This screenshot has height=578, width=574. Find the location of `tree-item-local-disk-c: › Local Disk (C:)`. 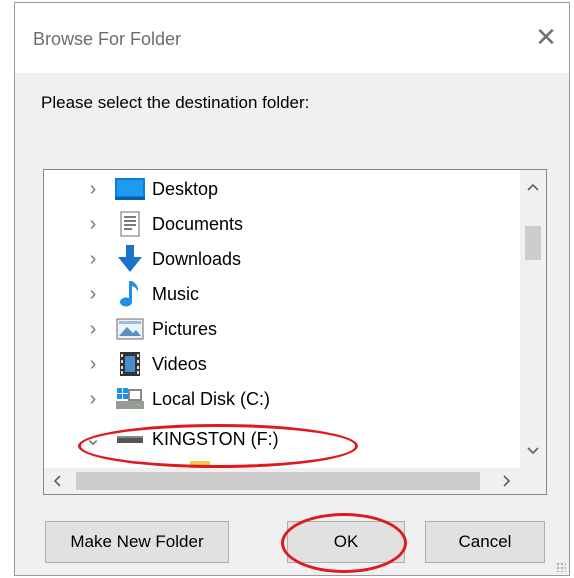

tree-item-local-disk-c: › Local Disk (C:) is located at coordinates (282, 399).